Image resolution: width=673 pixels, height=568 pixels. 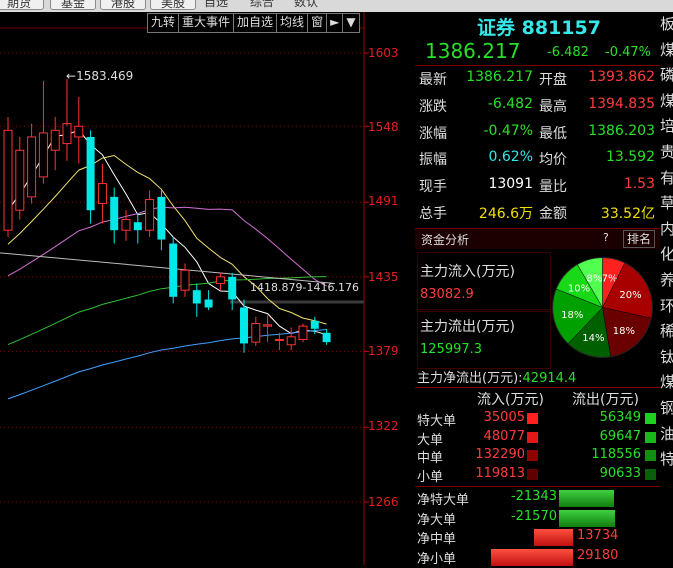 I want to click on chart-toolbar: 九转 重大事件 加自选 均线 窗 ► ▼, so click(x=253, y=23).